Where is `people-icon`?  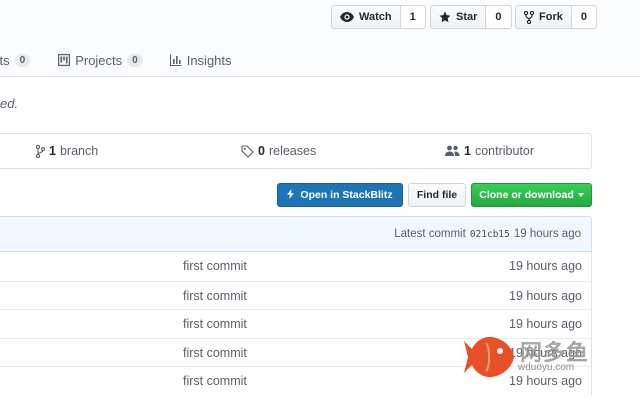
people-icon is located at coordinates (452, 151).